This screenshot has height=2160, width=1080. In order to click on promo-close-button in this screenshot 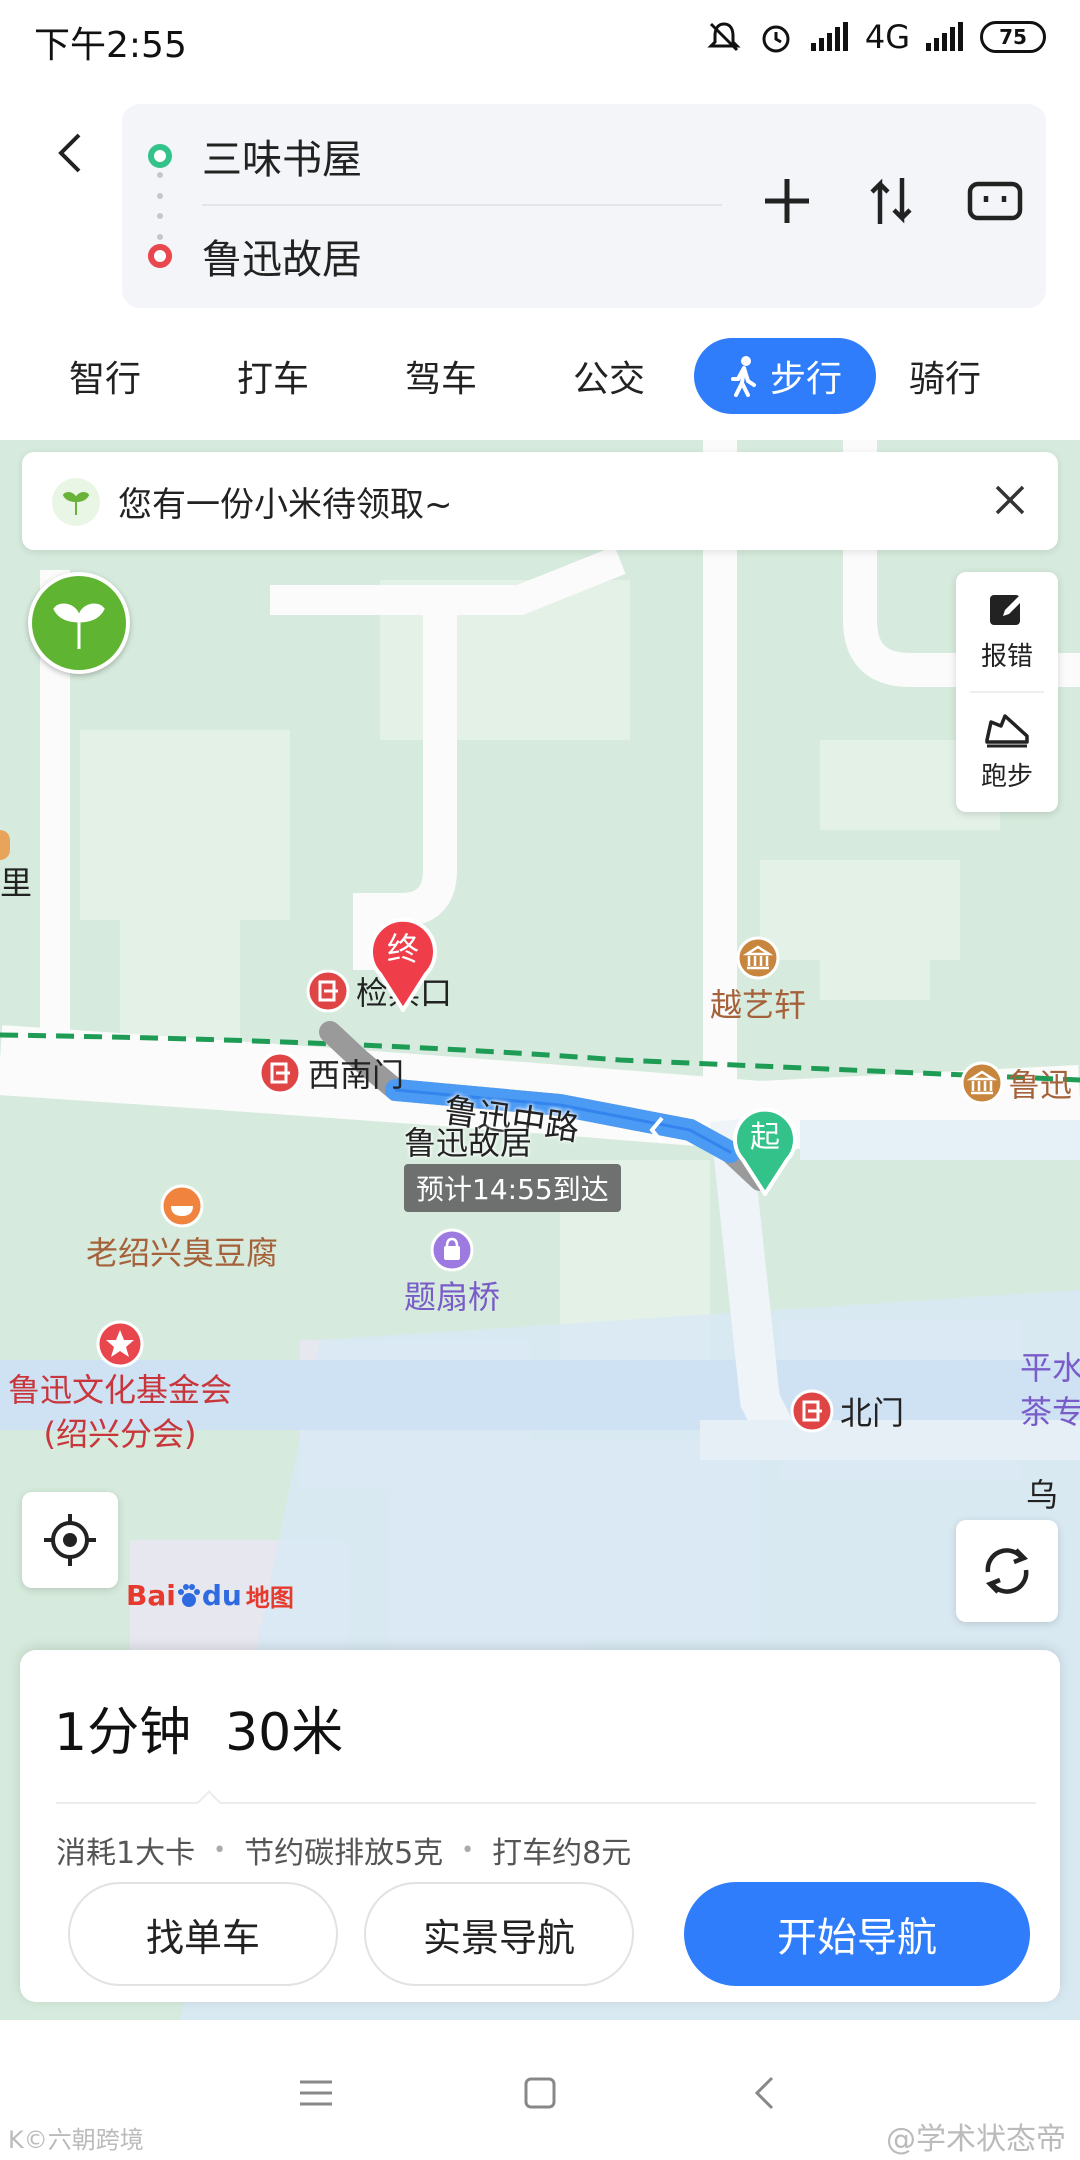, I will do `click(1010, 500)`.